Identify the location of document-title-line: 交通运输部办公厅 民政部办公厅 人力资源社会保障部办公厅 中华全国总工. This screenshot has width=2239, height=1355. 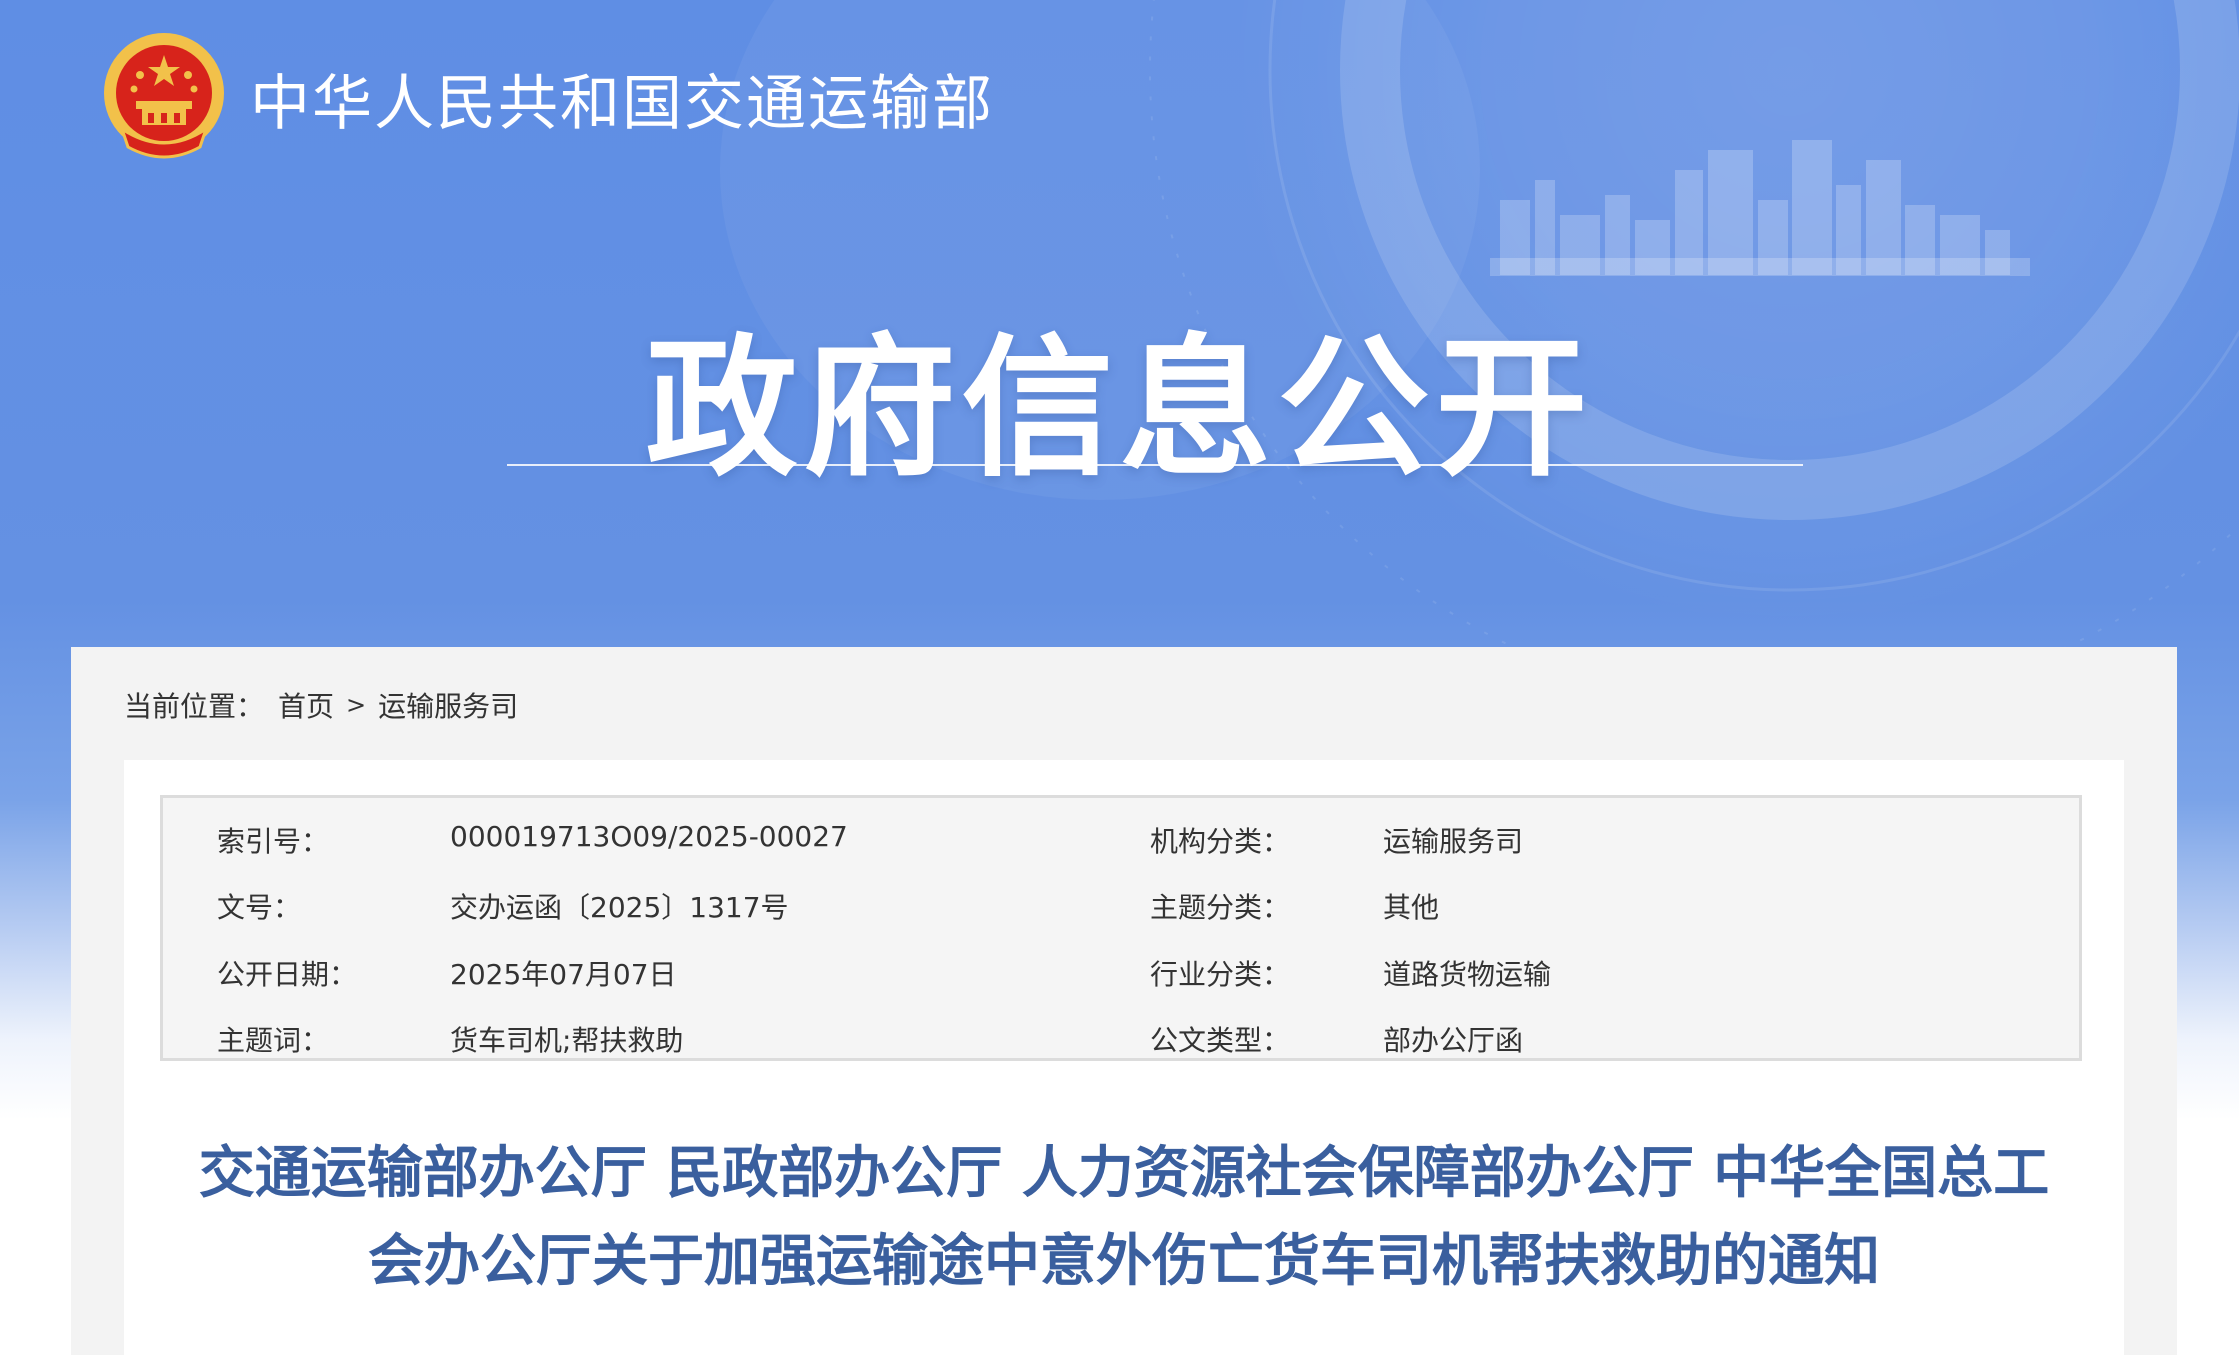
(1124, 1173).